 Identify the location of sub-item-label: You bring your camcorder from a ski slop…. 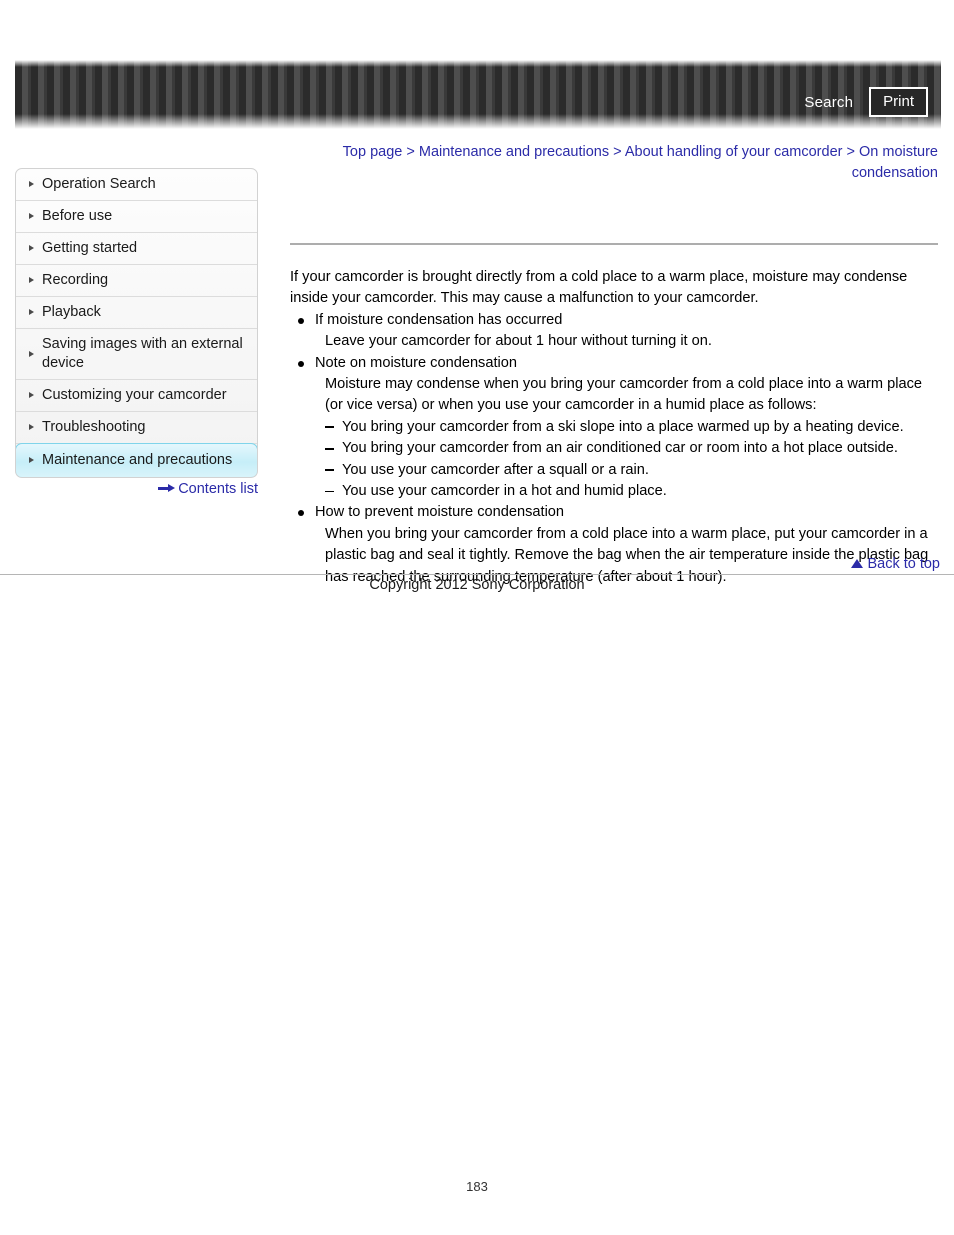
(623, 426).